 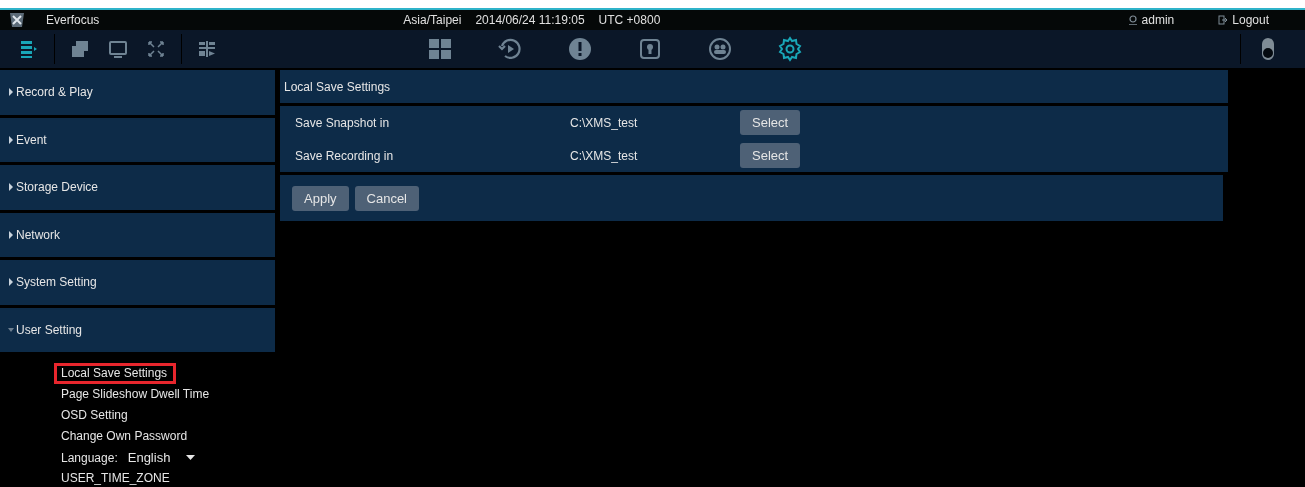 I want to click on sidebar-section: Network, so click(x=137, y=234).